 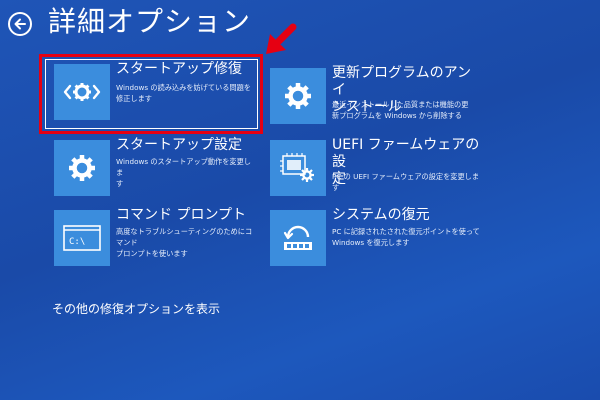 What do you see at coordinates (136, 308) in the screenshot?
I see `more-repair-options-link: その他の修復オプションを表示` at bounding box center [136, 308].